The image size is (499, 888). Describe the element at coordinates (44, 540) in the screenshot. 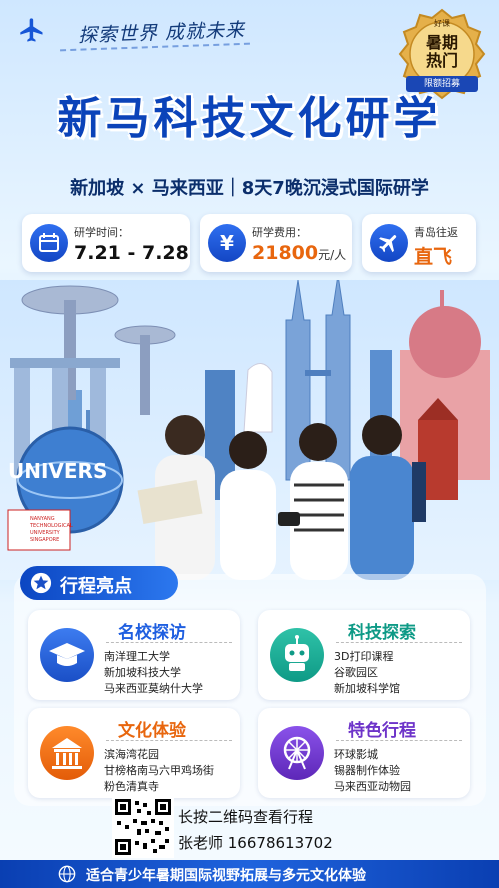

I see `sign-line-4: SINGAPORE` at that location.